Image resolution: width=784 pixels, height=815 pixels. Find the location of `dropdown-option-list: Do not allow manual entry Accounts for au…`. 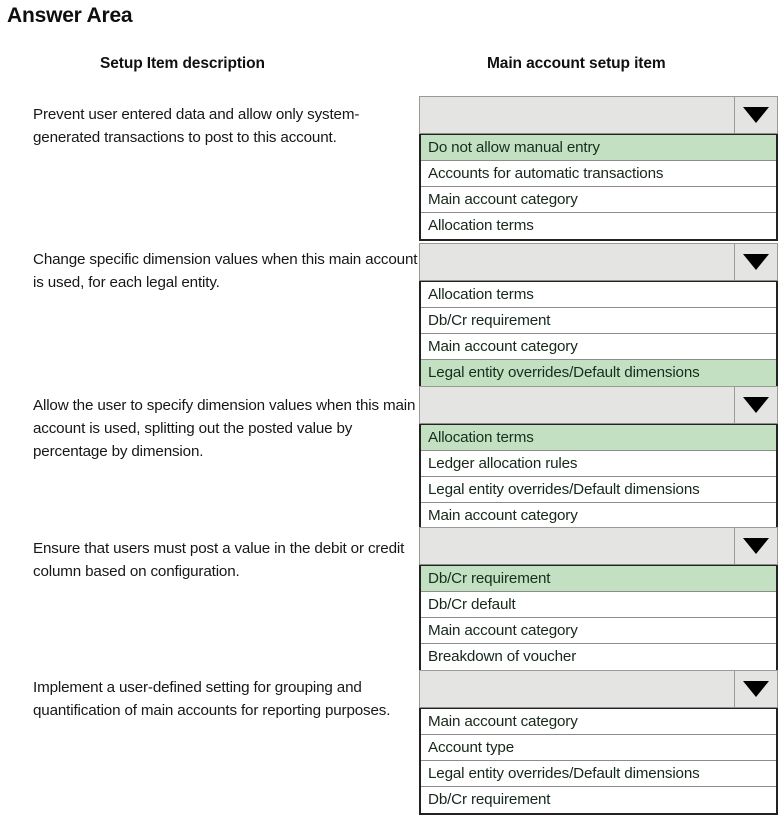

dropdown-option-list: Do not allow manual entry Accounts for au… is located at coordinates (598, 187).